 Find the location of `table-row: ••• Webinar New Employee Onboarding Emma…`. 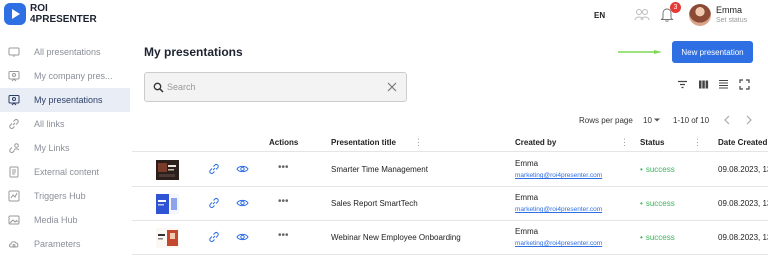

table-row: ••• Webinar New Employee Onboarding Emma… is located at coordinates (450, 238).